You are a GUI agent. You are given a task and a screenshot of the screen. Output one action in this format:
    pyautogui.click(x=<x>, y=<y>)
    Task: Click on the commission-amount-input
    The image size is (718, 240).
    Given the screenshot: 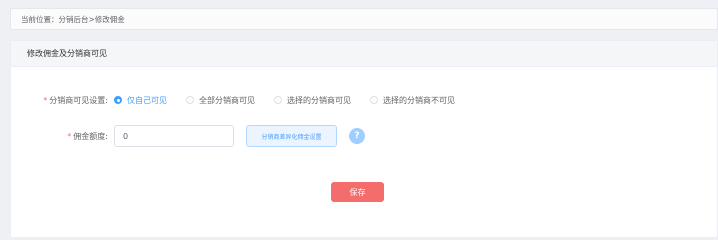 What is the action you would take?
    pyautogui.click(x=174, y=136)
    